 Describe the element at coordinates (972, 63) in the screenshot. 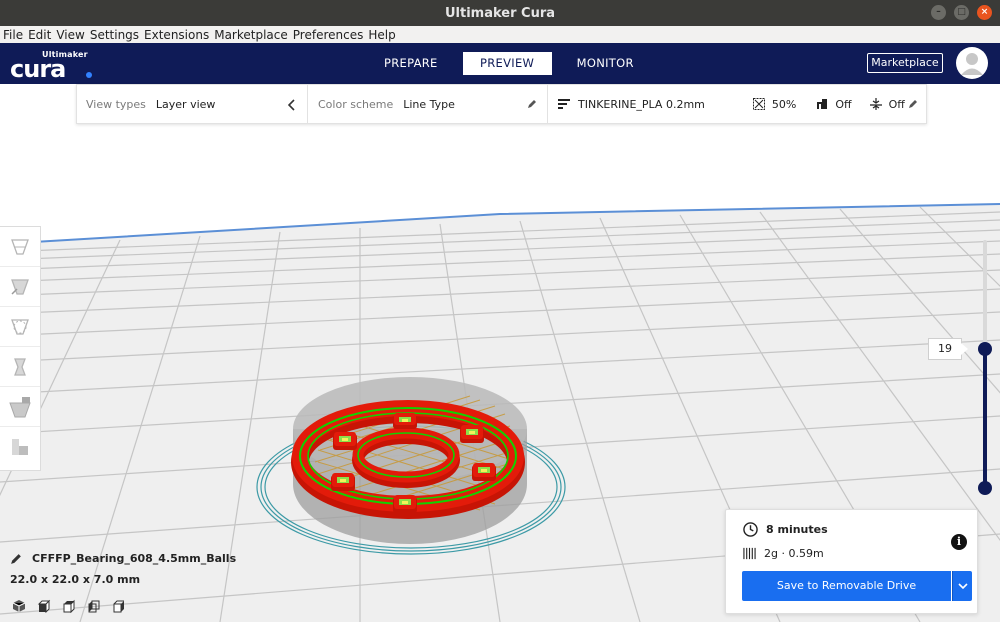

I see `account-avatar-icon` at that location.